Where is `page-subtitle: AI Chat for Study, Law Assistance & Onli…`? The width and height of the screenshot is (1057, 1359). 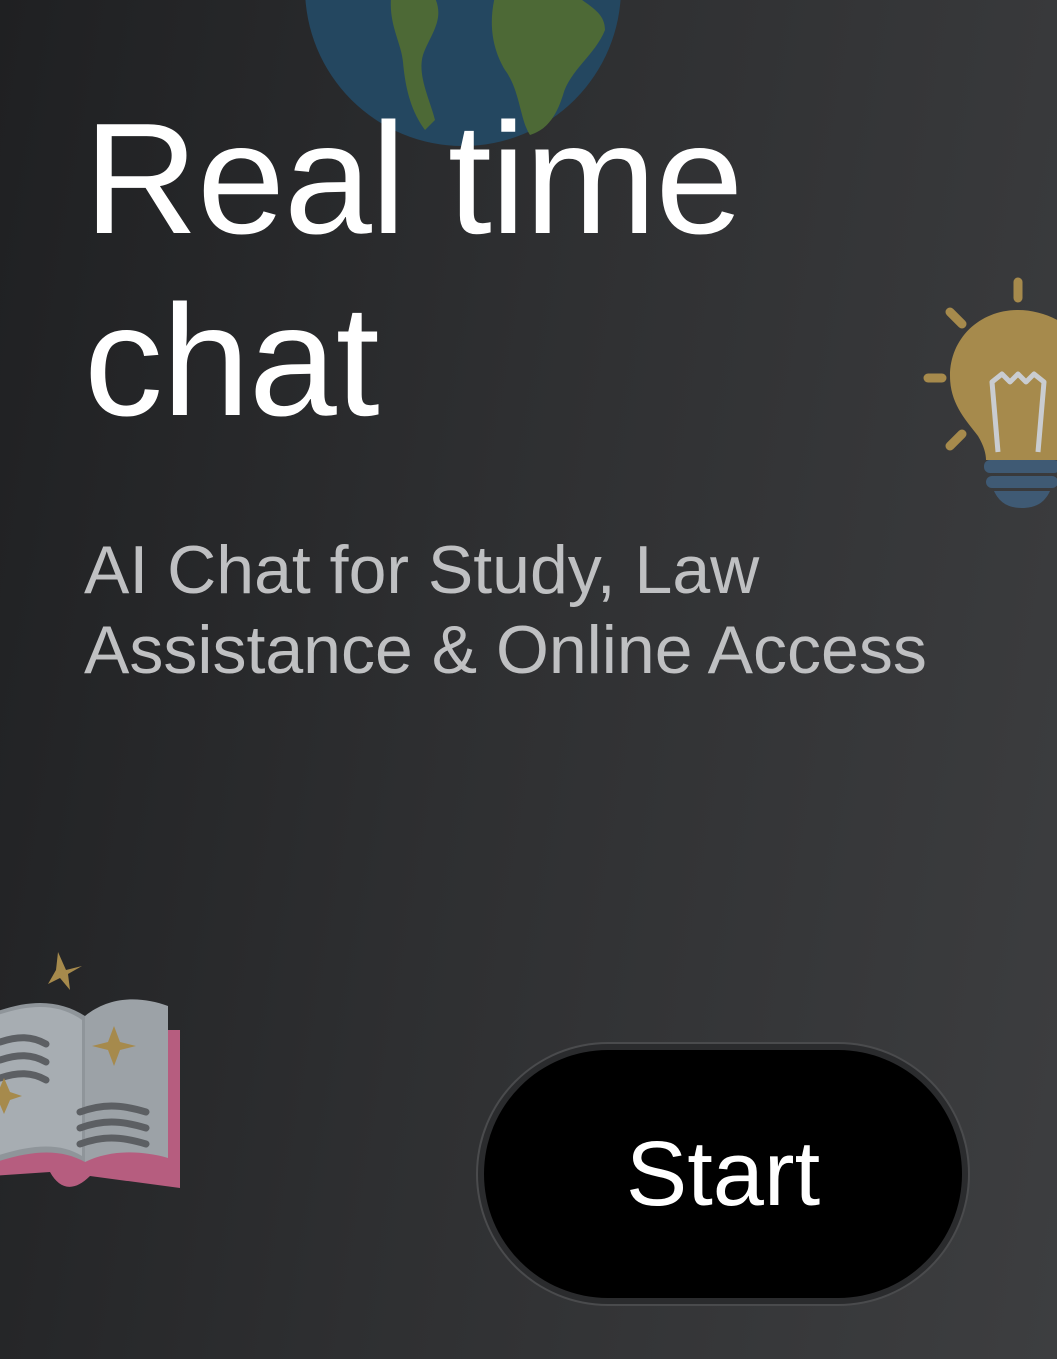 page-subtitle: AI Chat for Study, Law Assistance & Onli… is located at coordinates (554, 610).